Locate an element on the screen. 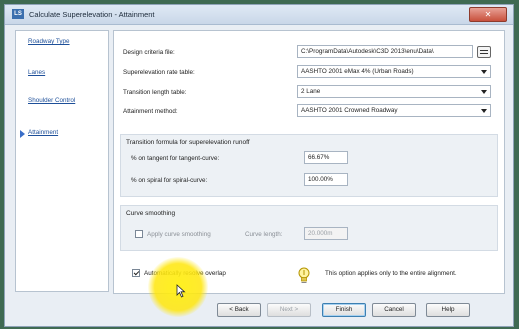  nav-item-lanes: Lanes is located at coordinates (36, 72).